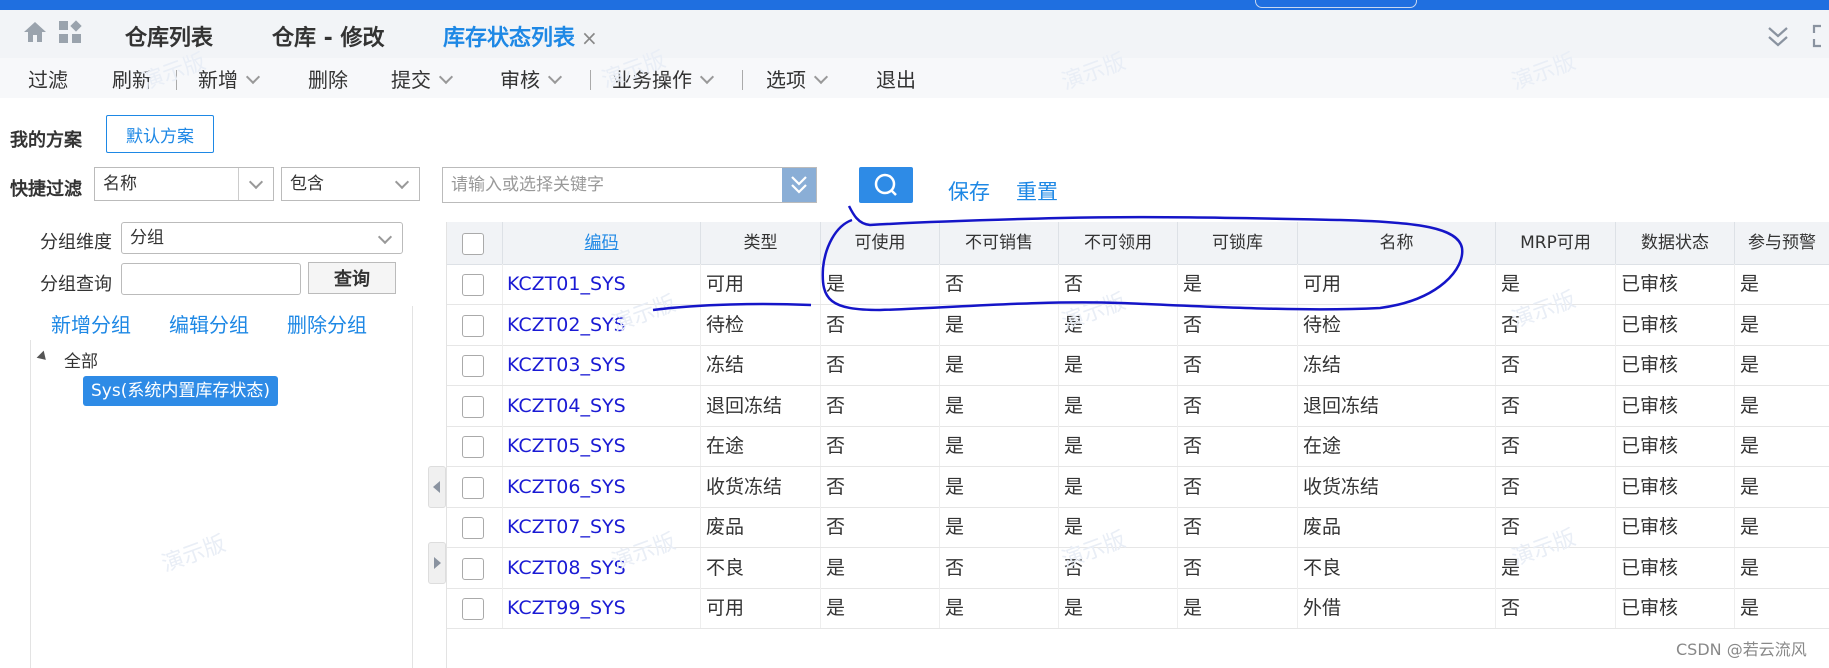 The height and width of the screenshot is (668, 1829). Describe the element at coordinates (1397, 567) in the screenshot. I see `cell-name: 不良` at that location.